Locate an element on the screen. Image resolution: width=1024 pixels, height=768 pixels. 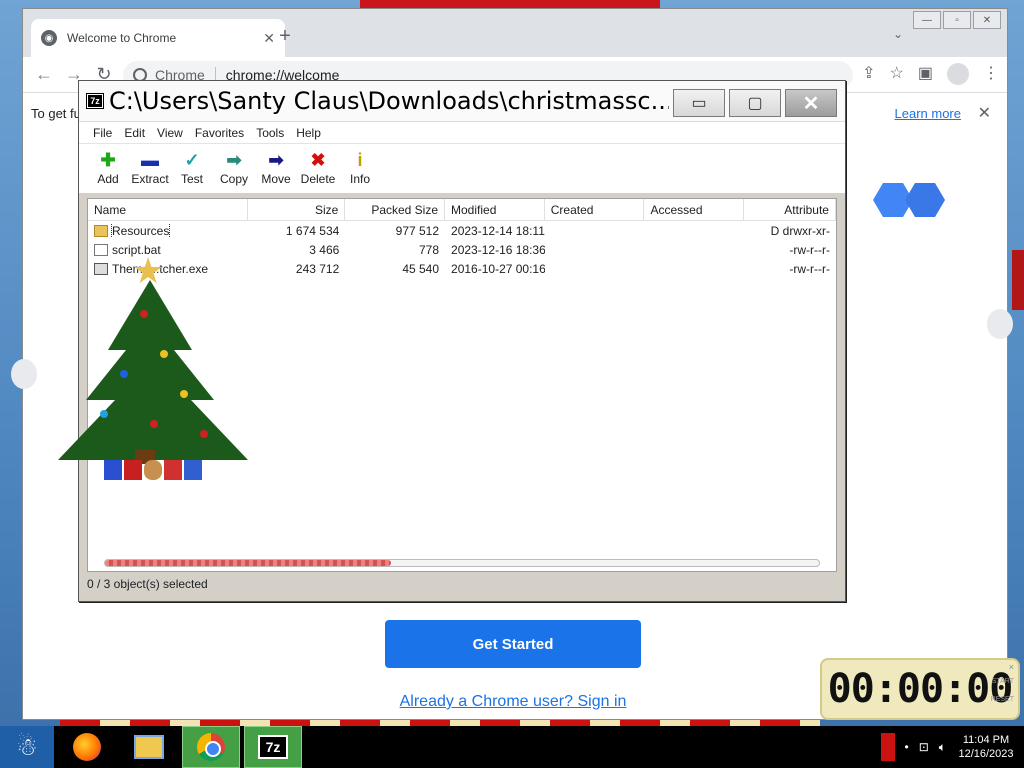
toolbar-delete-button: ✖ Delete is located at coordinates (318, 165).